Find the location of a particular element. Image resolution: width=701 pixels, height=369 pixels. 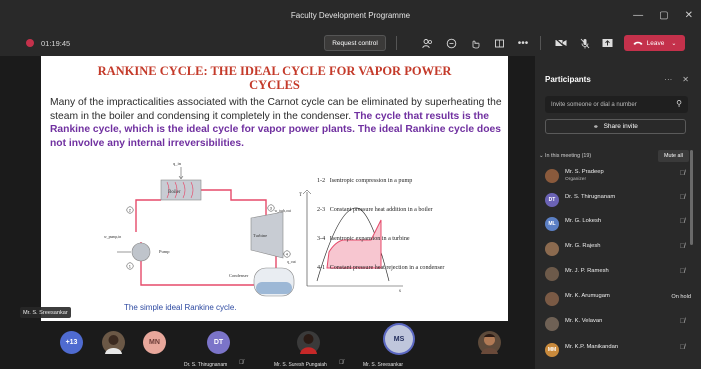

search-placeholder: Invite someone or dial a number is located at coordinates (594, 104).